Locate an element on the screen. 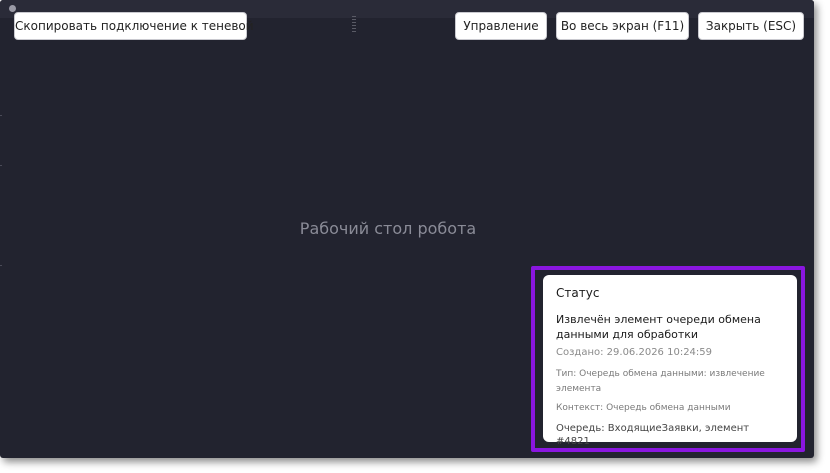 Image resolution: width=830 pixels, height=473 pixels. robot-desktop-label: Рабочий стол робота is located at coordinates (388, 228).